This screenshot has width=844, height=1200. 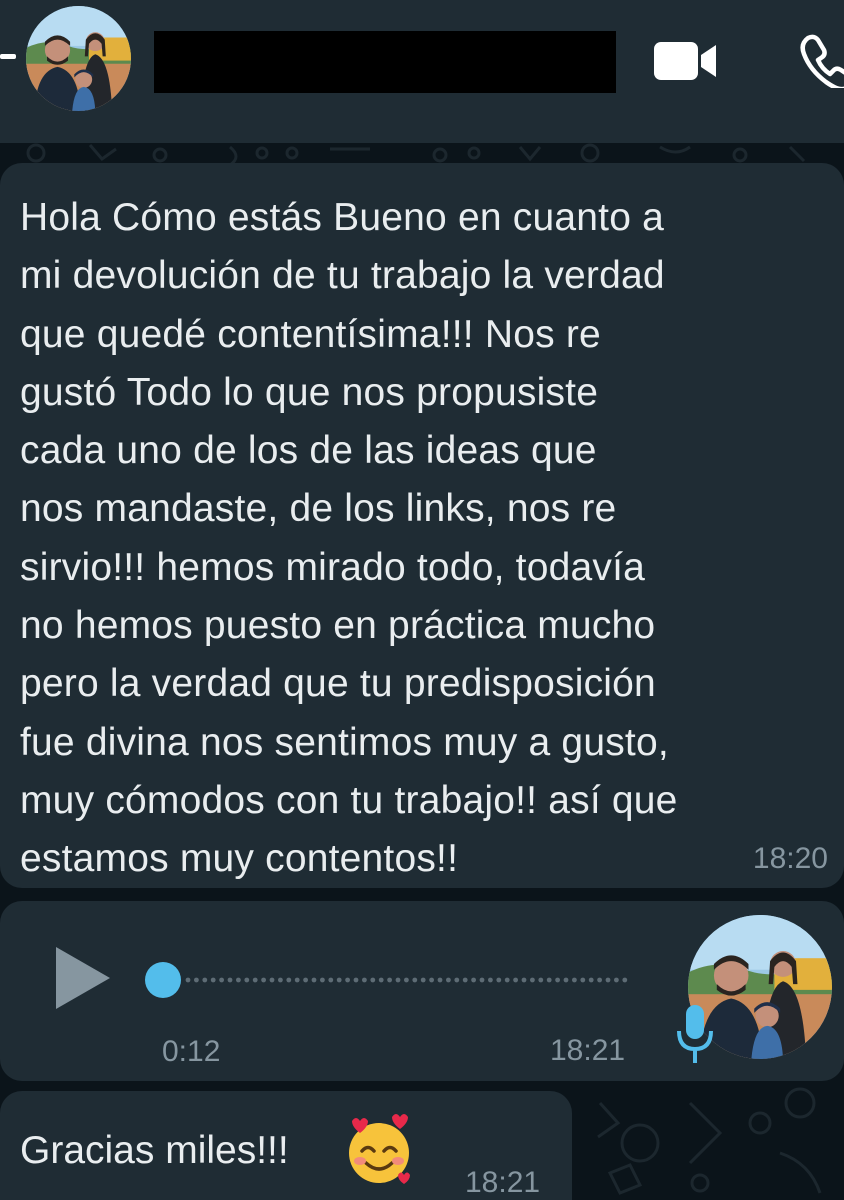 I want to click on voice-time: 18:21, so click(x=588, y=1050).